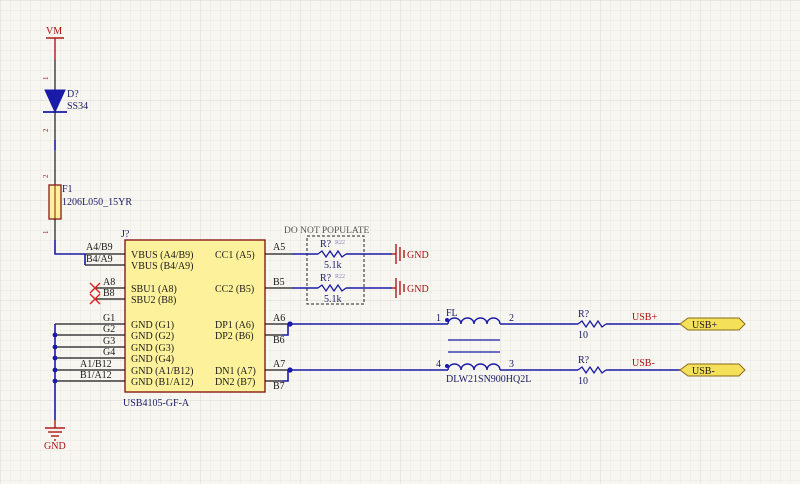 This screenshot has width=800, height=484. What do you see at coordinates (234, 289) in the screenshot?
I see `pin-name: CC2 (B5)` at bounding box center [234, 289].